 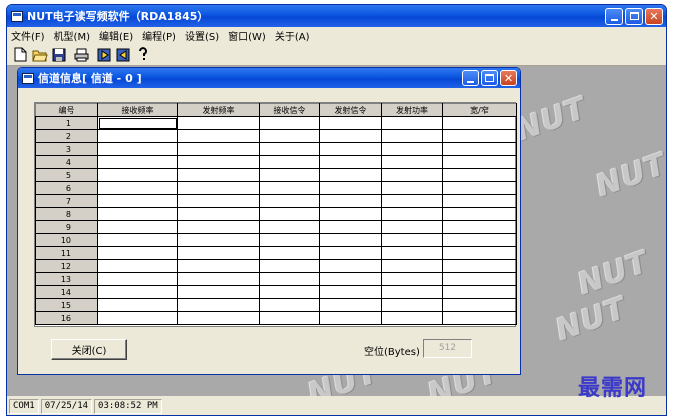 What do you see at coordinates (614, 16) in the screenshot?
I see `minimize-button` at bounding box center [614, 16].